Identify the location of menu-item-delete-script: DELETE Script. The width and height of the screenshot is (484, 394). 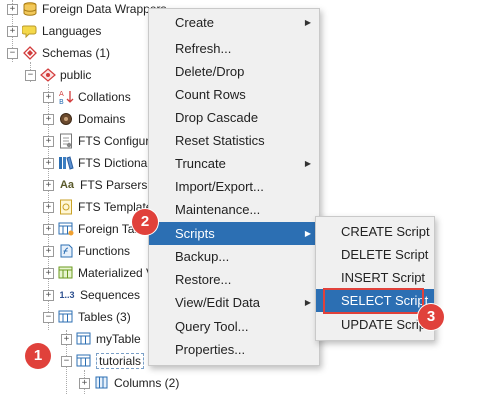
(375, 254).